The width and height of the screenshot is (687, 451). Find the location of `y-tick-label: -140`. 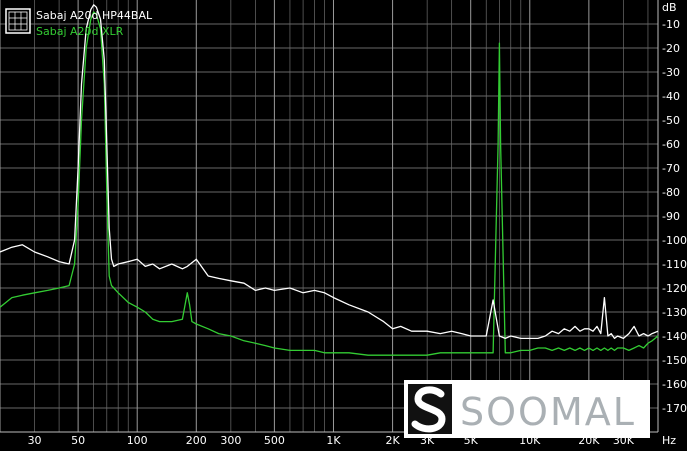

y-tick-label: -140 is located at coordinates (674, 336).